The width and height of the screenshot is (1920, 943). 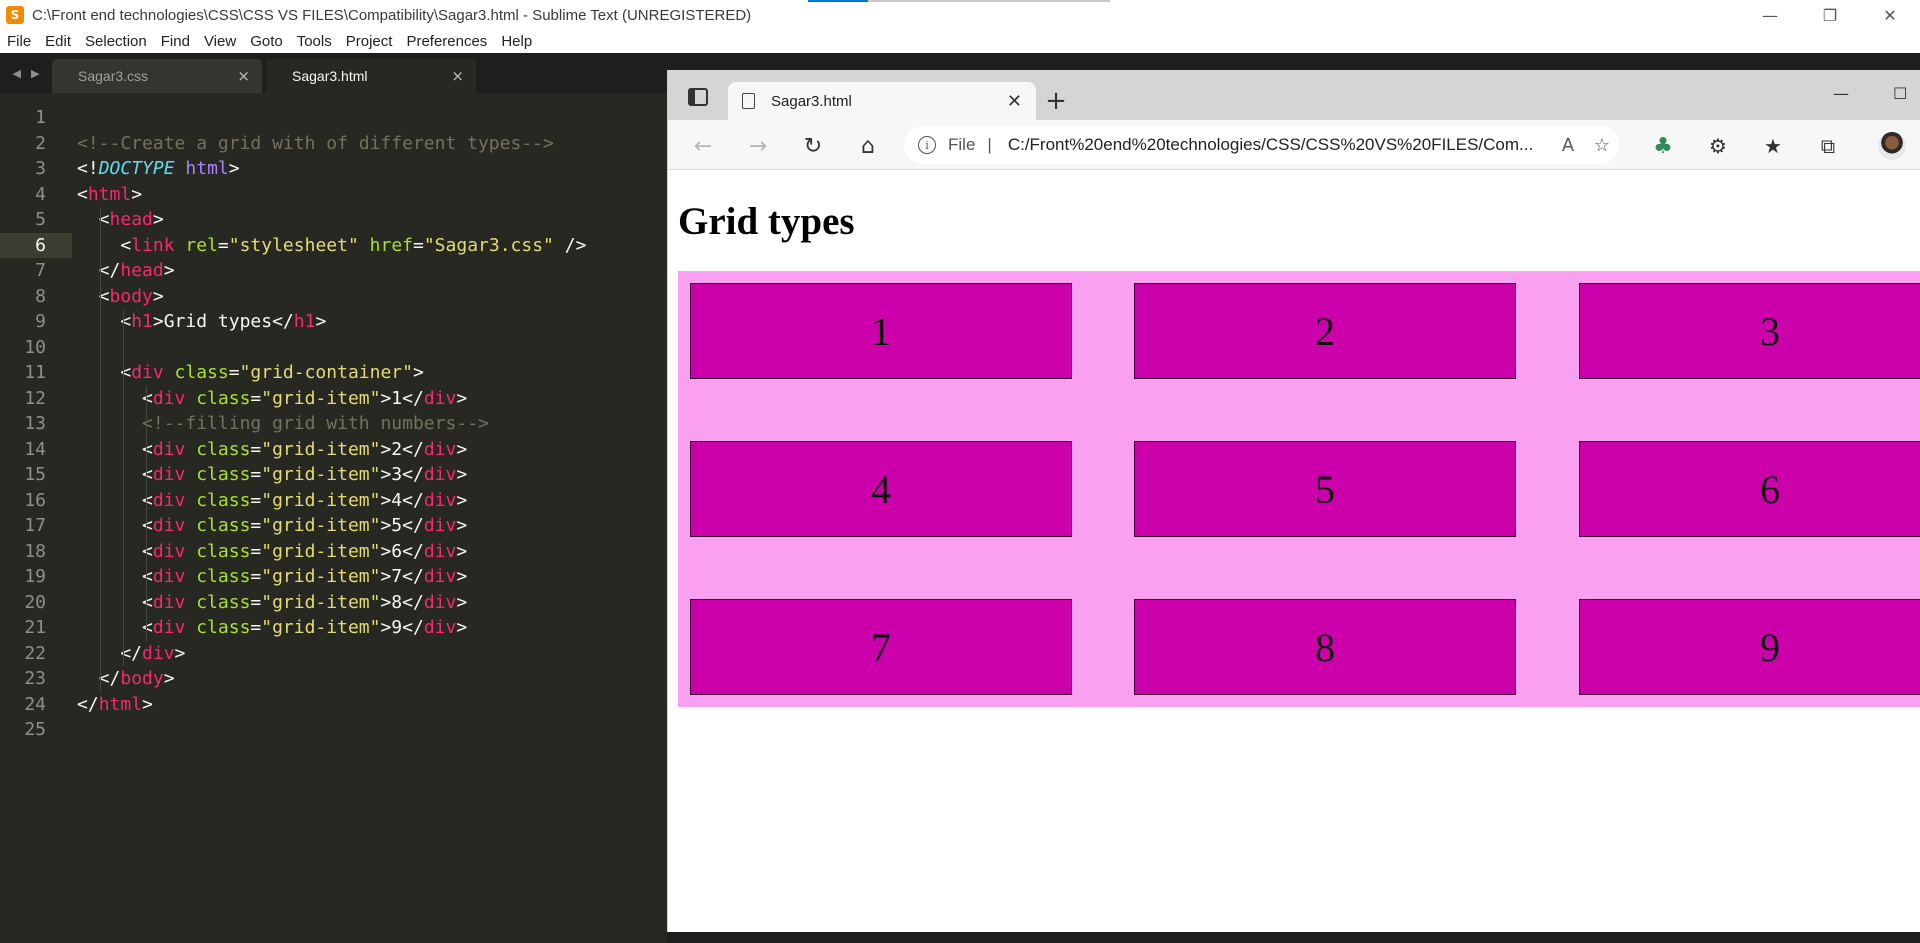 I want to click on restore-button: ❐, so click(x=1830, y=15).